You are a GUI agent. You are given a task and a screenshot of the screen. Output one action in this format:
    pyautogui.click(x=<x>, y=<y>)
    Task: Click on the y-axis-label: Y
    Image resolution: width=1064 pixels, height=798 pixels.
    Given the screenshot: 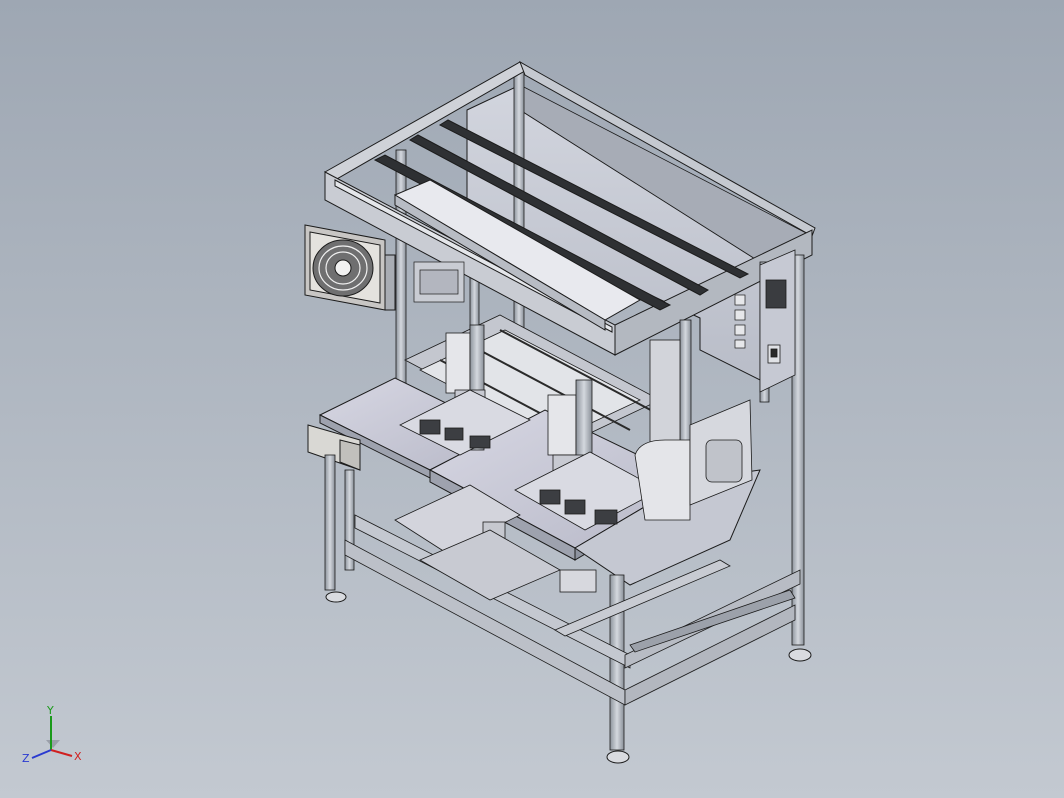 What is the action you would take?
    pyautogui.click(x=50, y=710)
    